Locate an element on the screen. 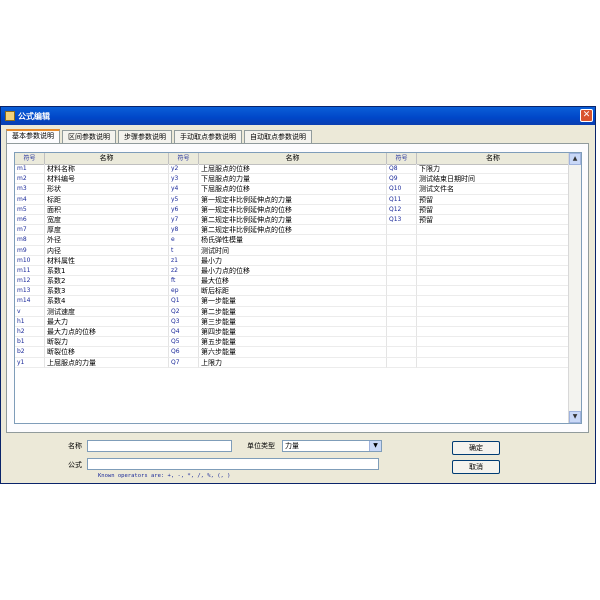  header-name-3: 名称 is located at coordinates (493, 158).